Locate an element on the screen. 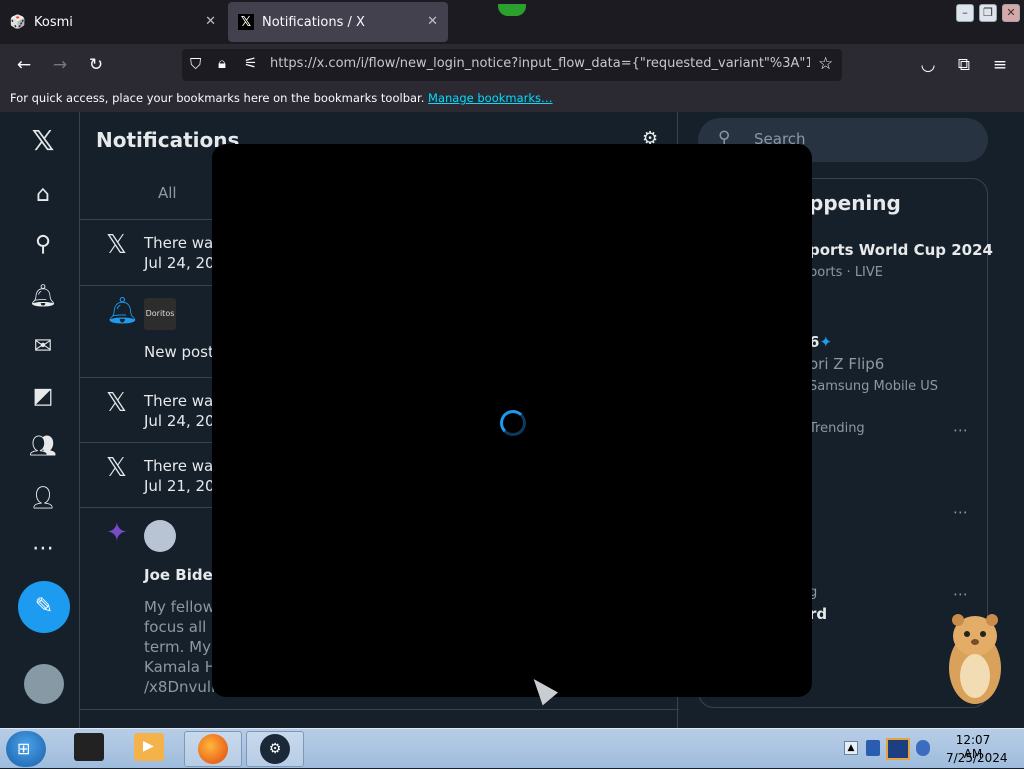 This screenshot has width=1024, height=769. trend-promoter: Samsung Mobile US is located at coordinates (874, 386).